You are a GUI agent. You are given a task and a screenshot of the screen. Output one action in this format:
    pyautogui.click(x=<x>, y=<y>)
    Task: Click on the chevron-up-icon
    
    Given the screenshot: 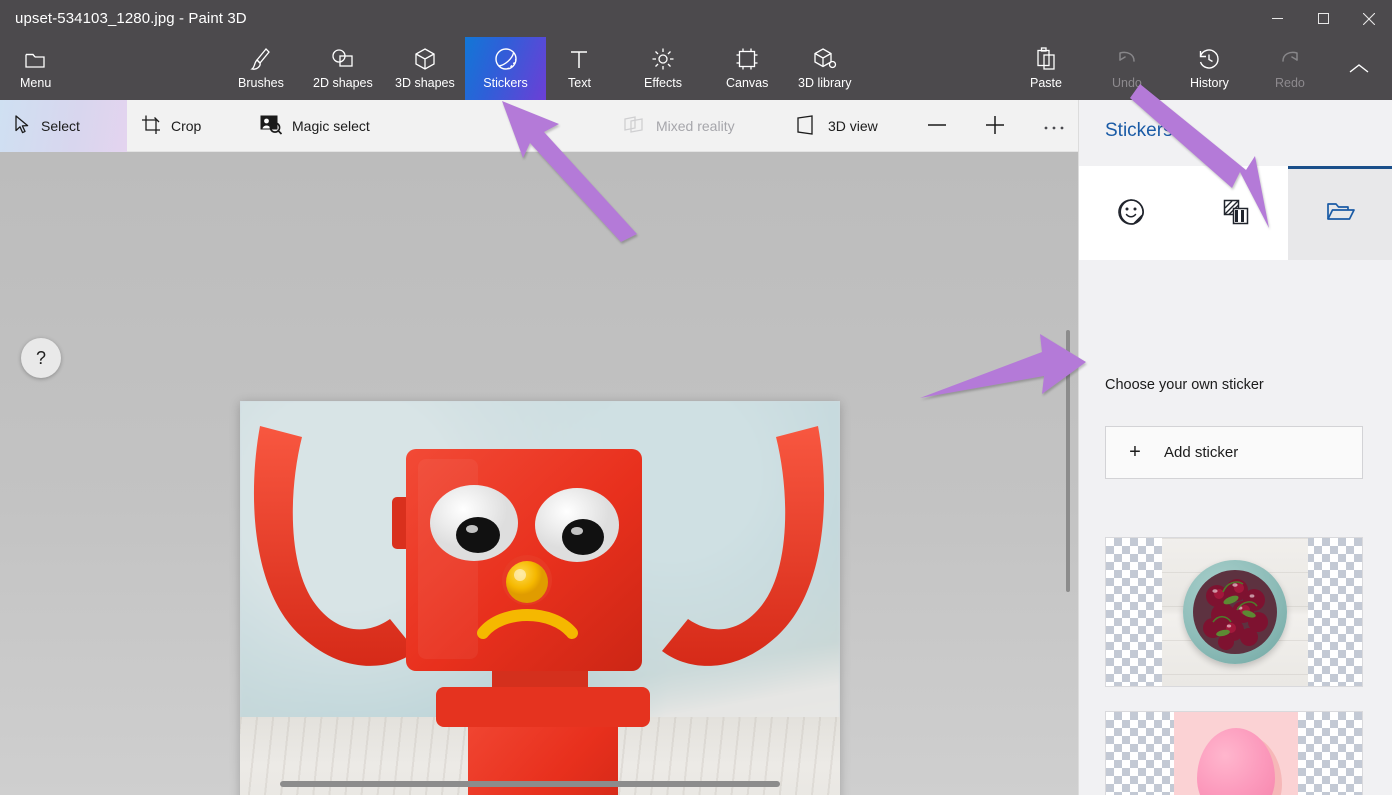 What is the action you would take?
    pyautogui.click(x=1359, y=69)
    